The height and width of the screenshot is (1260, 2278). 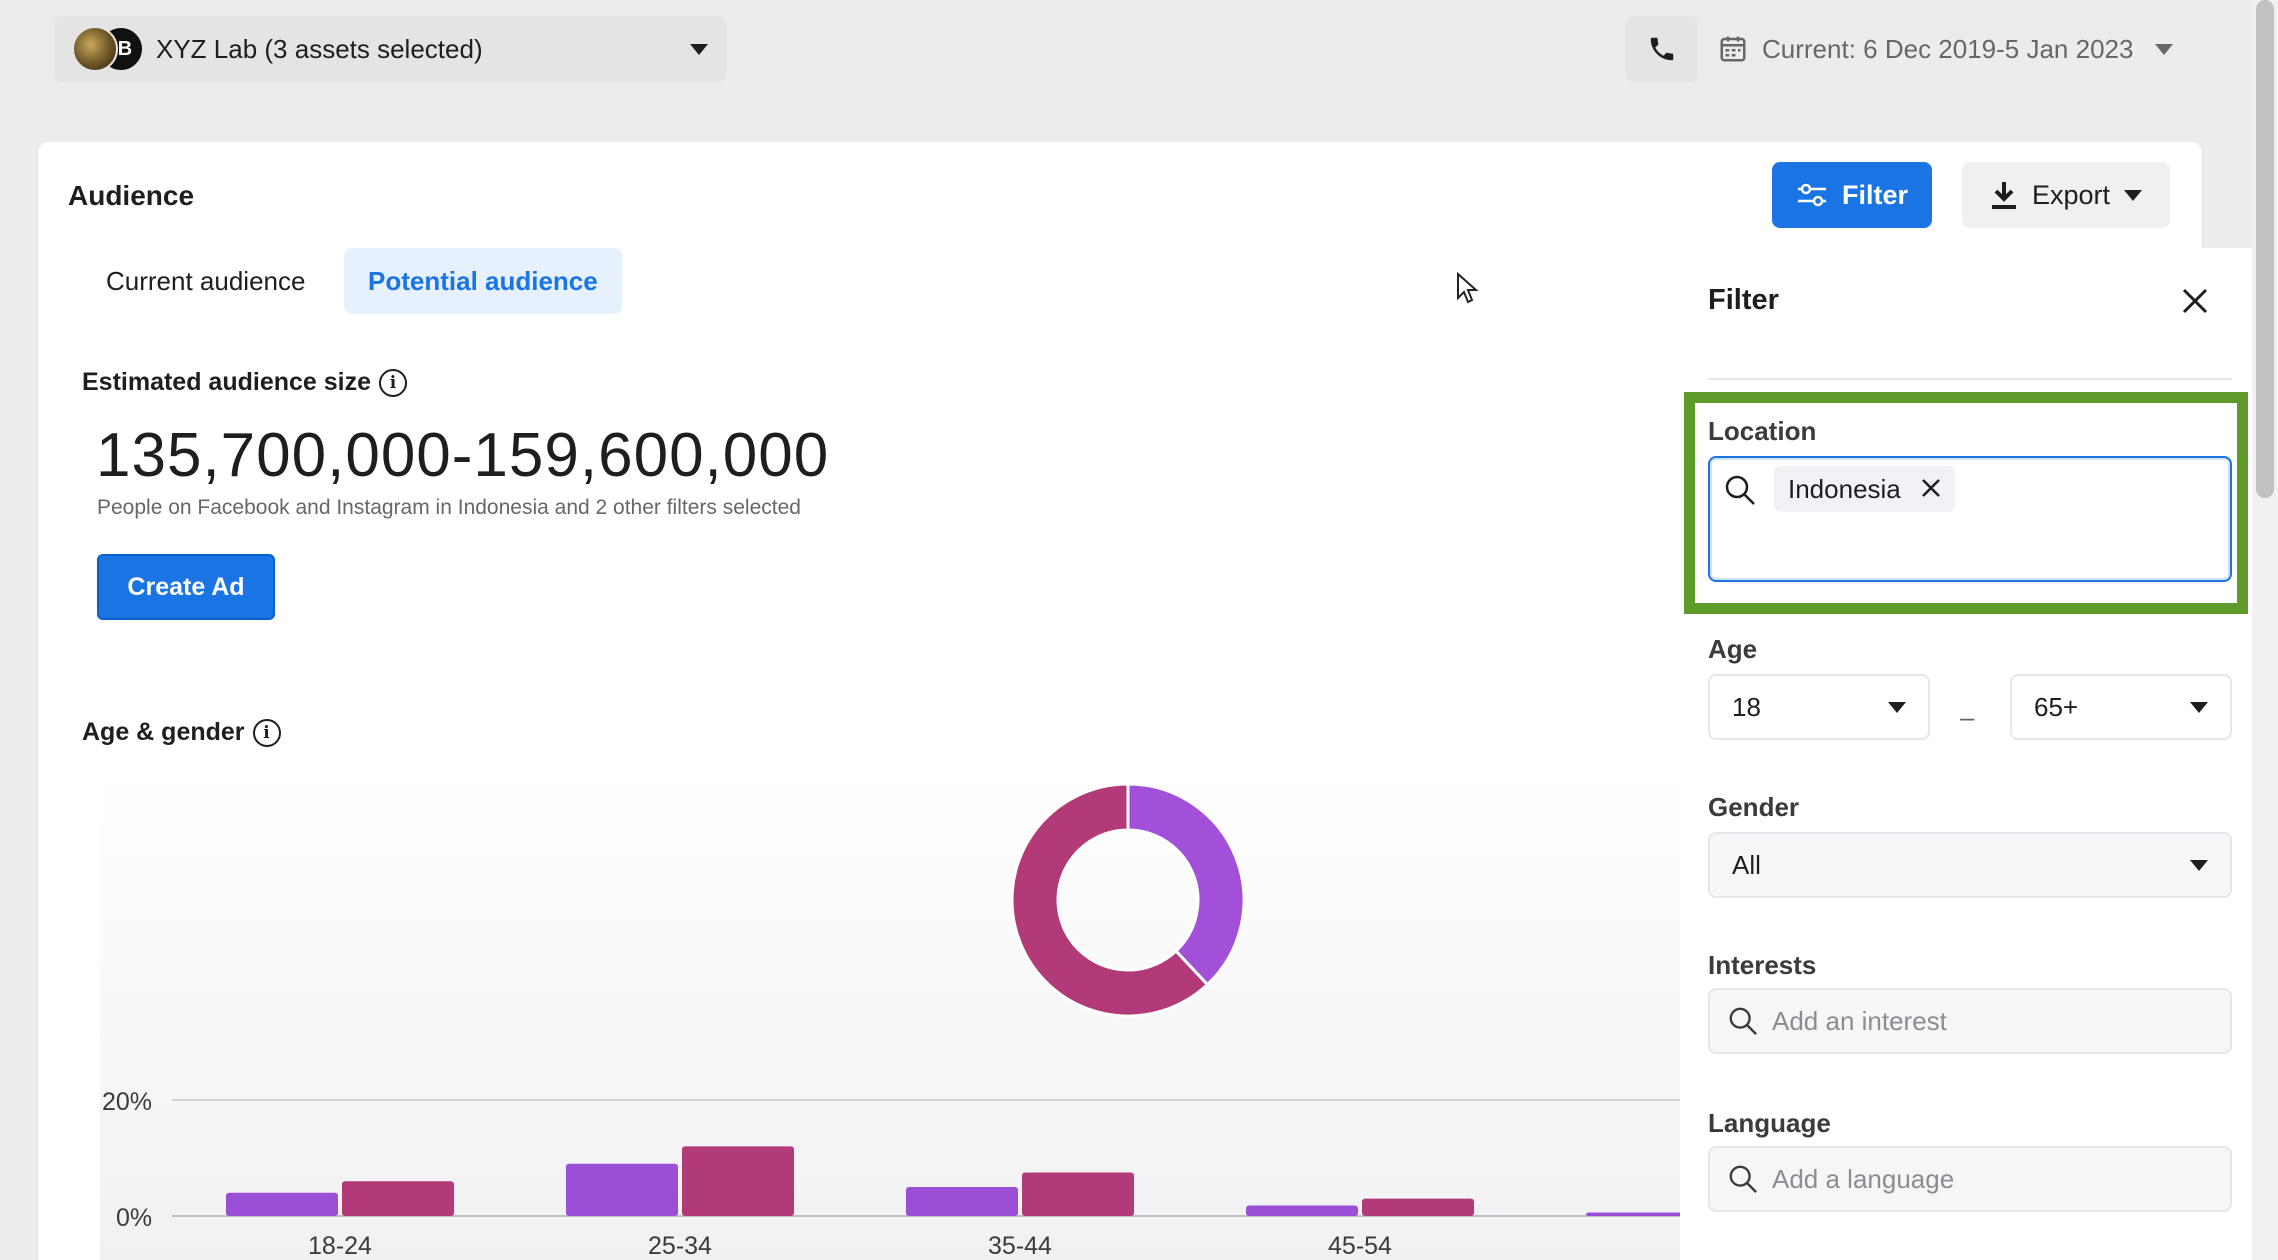 I want to click on y-tick-label: 20%, so click(x=127, y=1102).